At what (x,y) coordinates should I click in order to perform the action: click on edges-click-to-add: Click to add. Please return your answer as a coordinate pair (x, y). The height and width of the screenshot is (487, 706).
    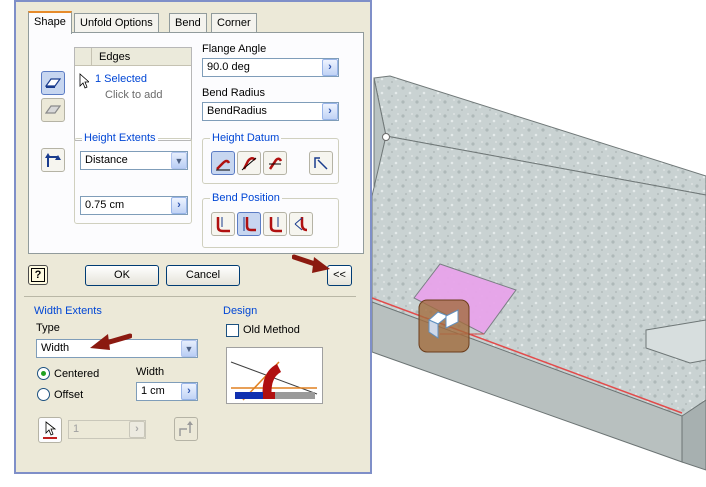
    Looking at the image, I should click on (133, 95).